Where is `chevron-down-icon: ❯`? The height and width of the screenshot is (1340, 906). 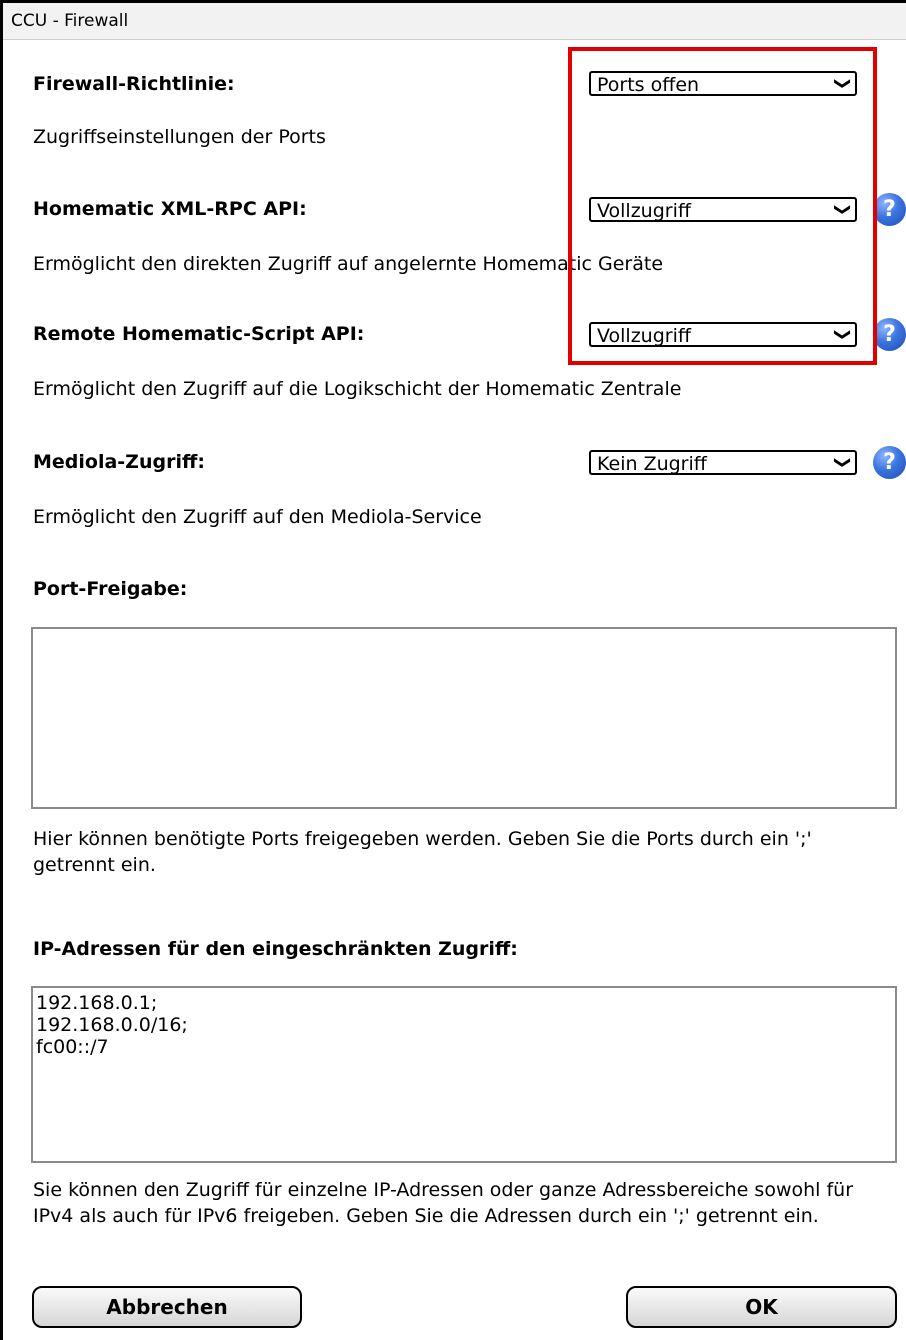
chevron-down-icon: ❯ is located at coordinates (843, 462).